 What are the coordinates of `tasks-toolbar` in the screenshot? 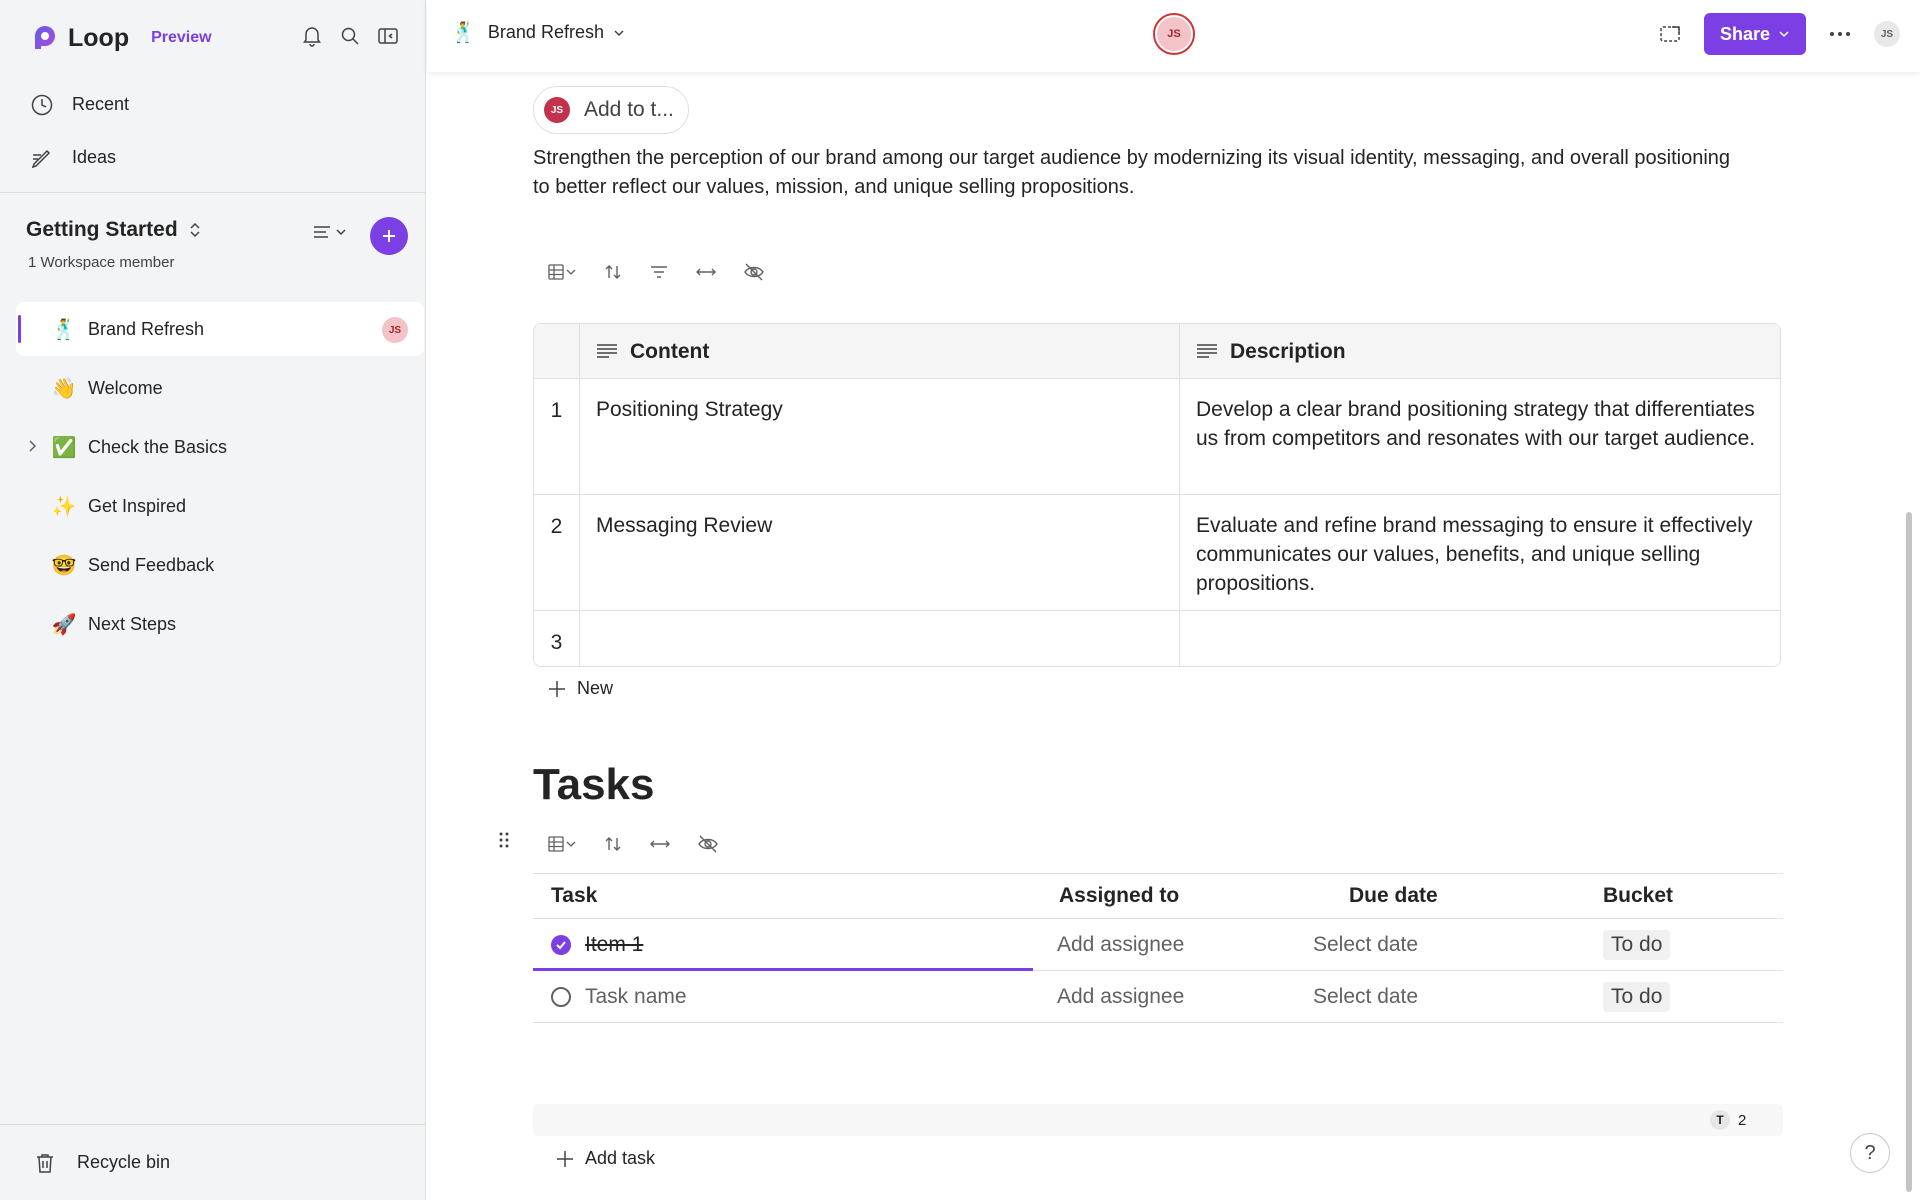 It's located at (633, 844).